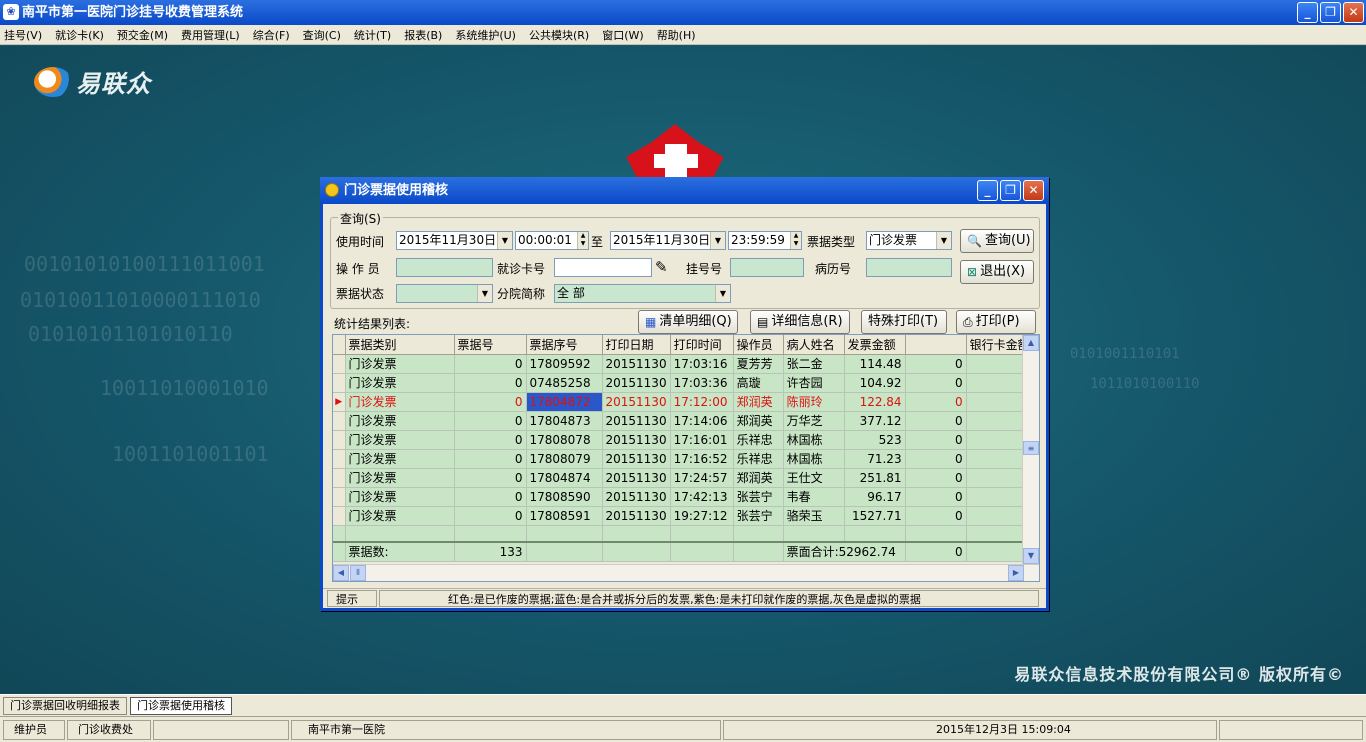  What do you see at coordinates (490, 551) in the screenshot?
I see `footer-count-value: 133` at bounding box center [490, 551].